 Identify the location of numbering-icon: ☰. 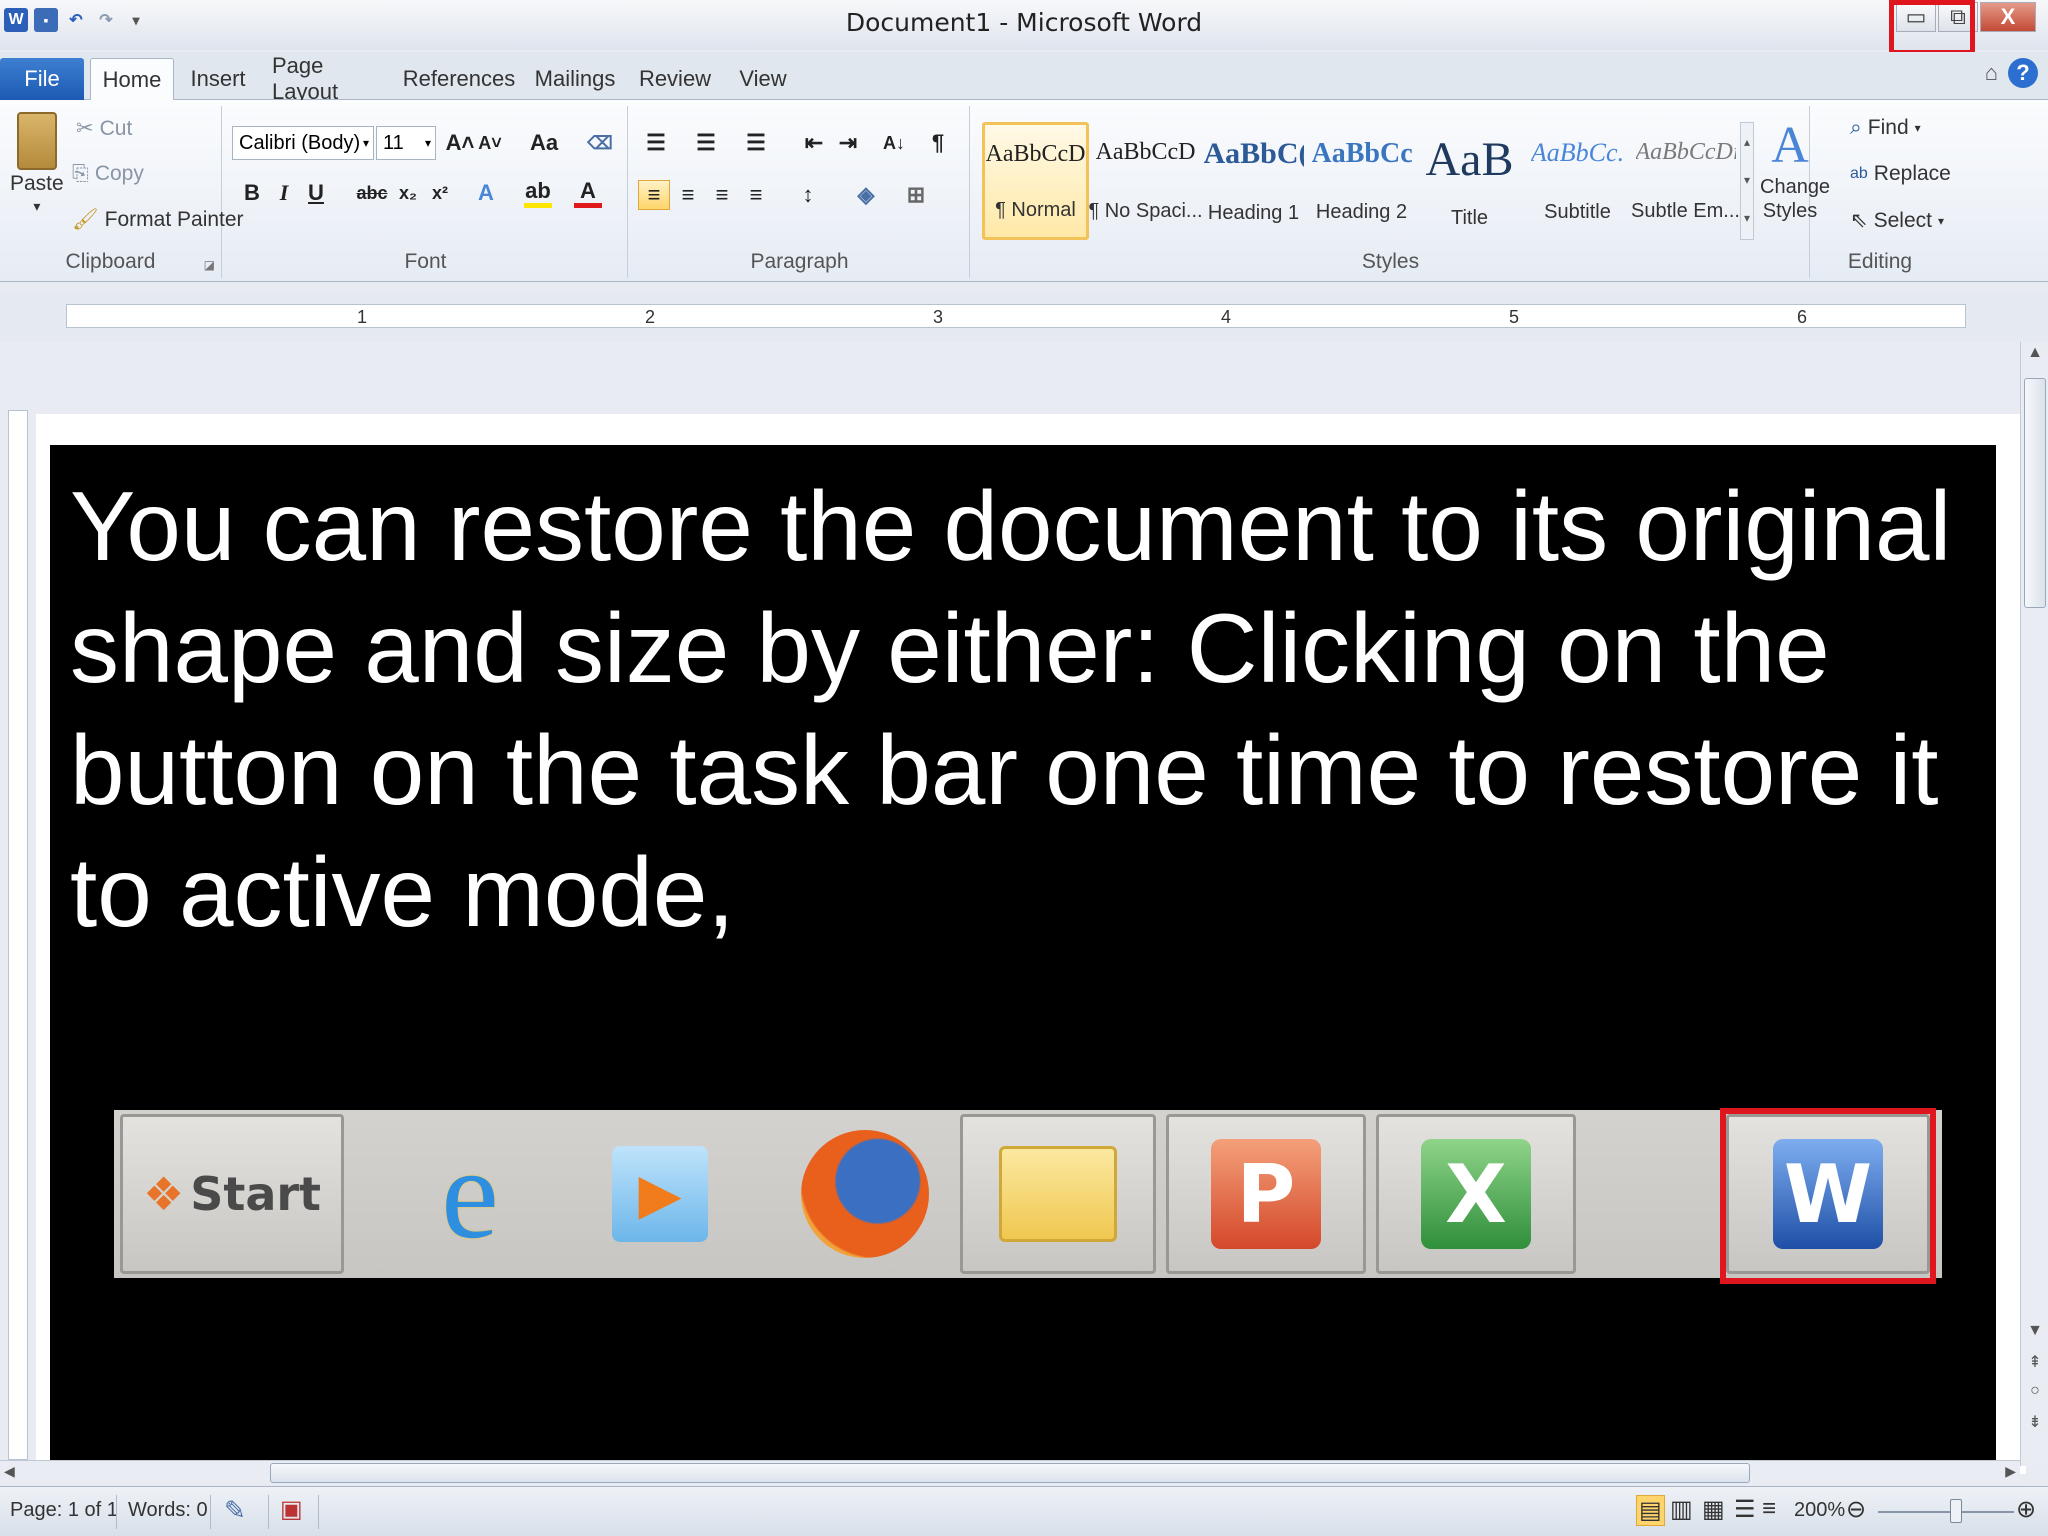
(706, 143).